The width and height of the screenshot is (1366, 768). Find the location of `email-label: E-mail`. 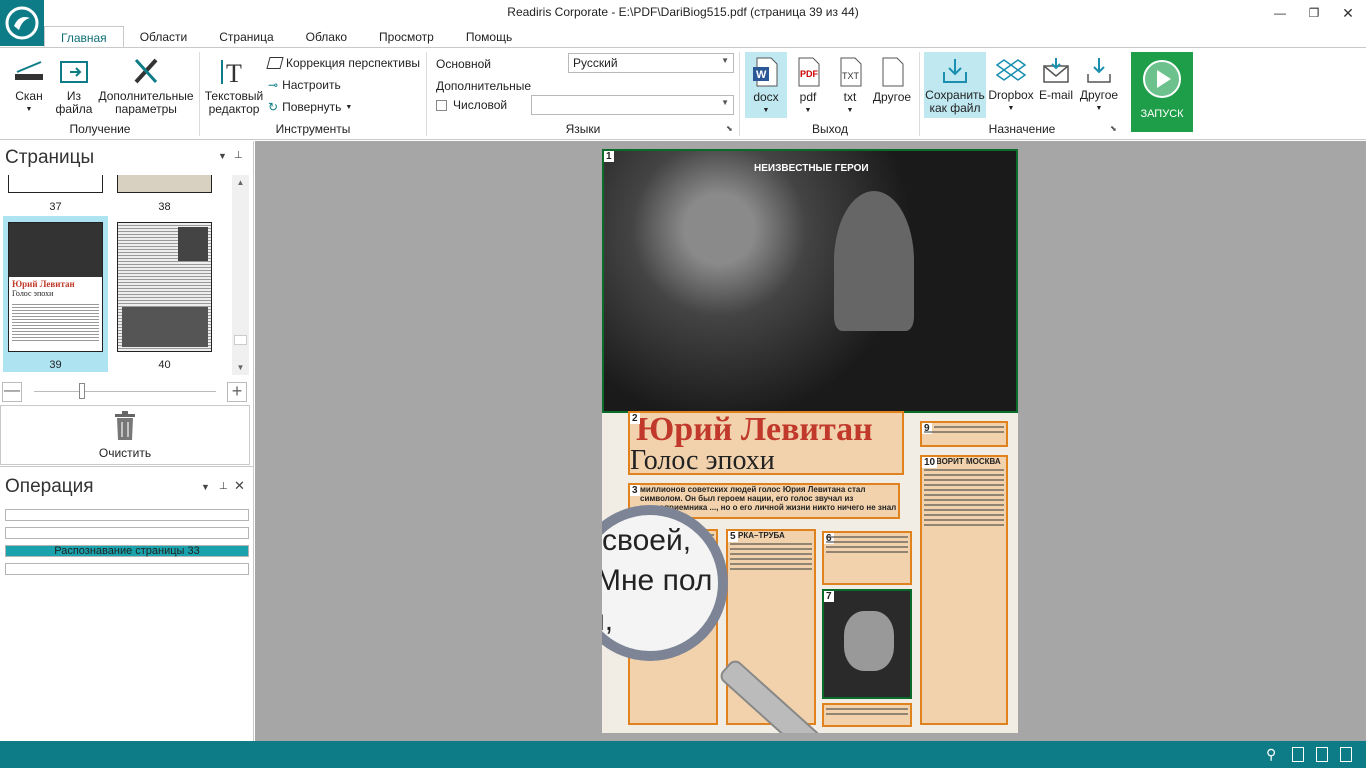

email-label: E-mail is located at coordinates (1055, 95).